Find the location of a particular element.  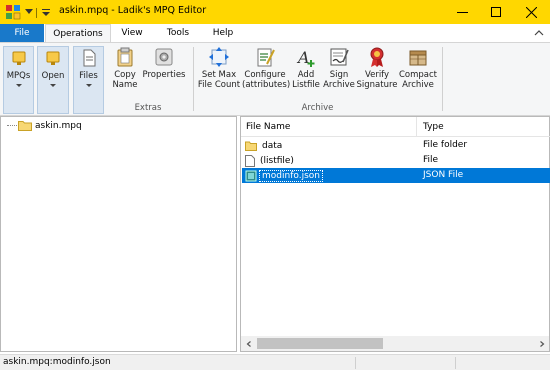

json-file-icon is located at coordinates (251, 175).